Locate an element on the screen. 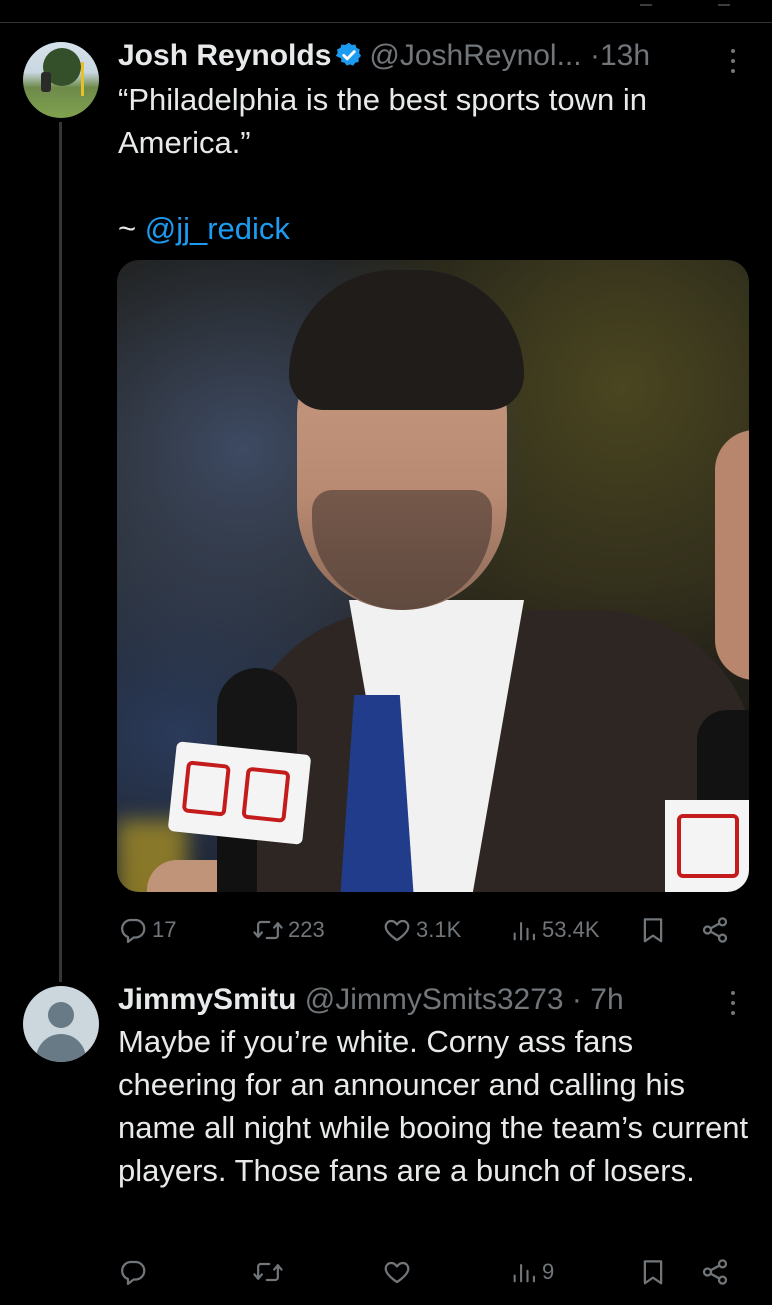 Image resolution: width=772 pixels, height=1305 pixels. like-button is located at coordinates (397, 1272).